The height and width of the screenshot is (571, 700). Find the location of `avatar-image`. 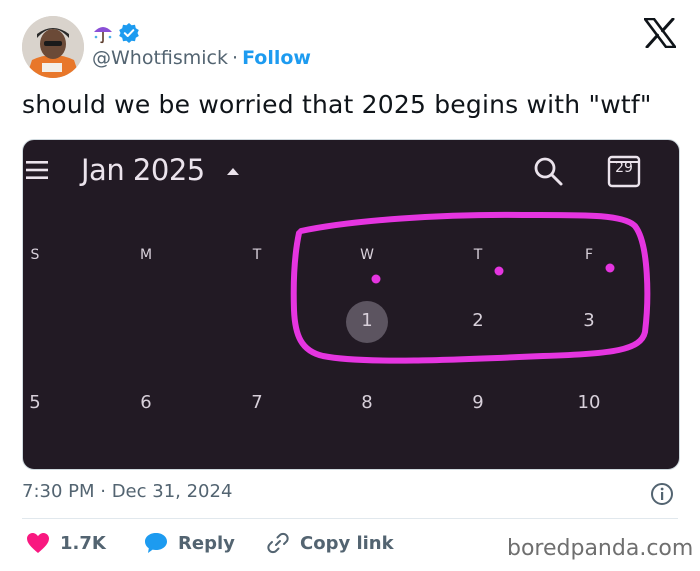

avatar-image is located at coordinates (53, 47).